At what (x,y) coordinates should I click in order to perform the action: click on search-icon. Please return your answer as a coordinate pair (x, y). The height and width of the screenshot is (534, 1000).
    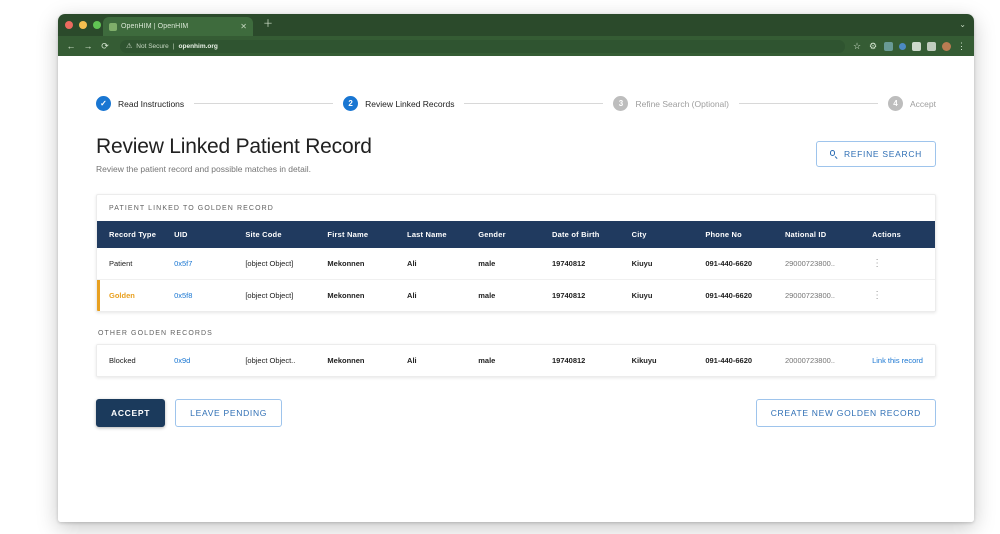
    Looking at the image, I should click on (833, 154).